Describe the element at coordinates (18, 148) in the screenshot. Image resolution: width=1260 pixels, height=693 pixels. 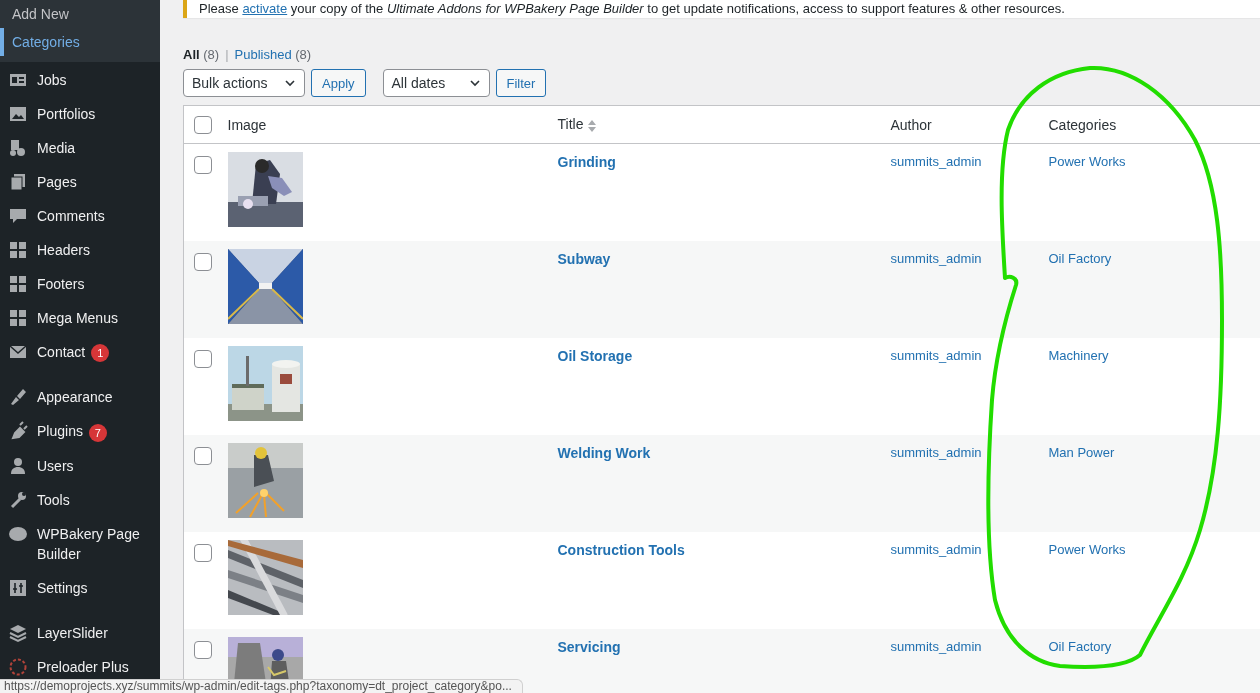
I see `media-icon` at that location.